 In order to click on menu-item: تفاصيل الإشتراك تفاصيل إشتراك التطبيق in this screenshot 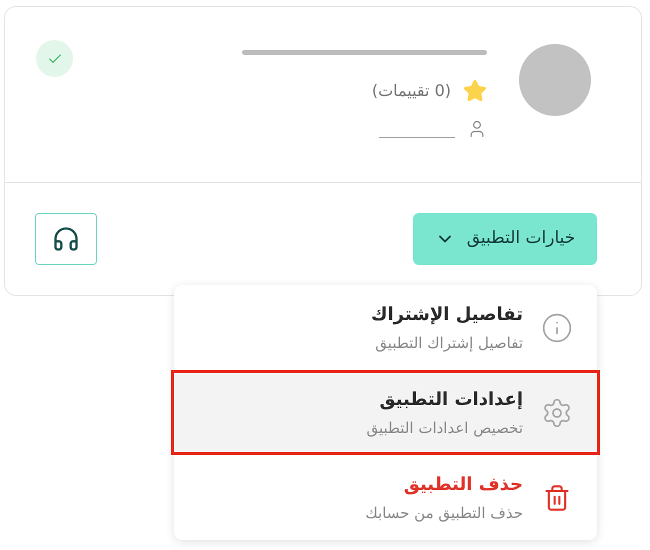, I will do `click(385, 327)`.